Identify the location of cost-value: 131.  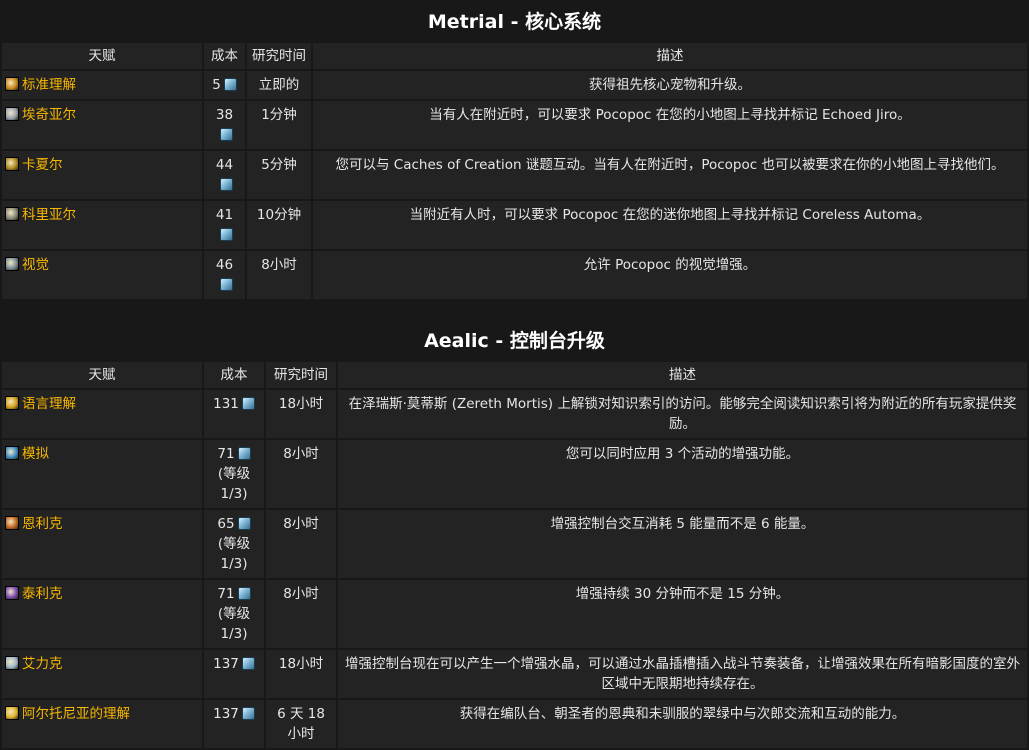
(226, 404).